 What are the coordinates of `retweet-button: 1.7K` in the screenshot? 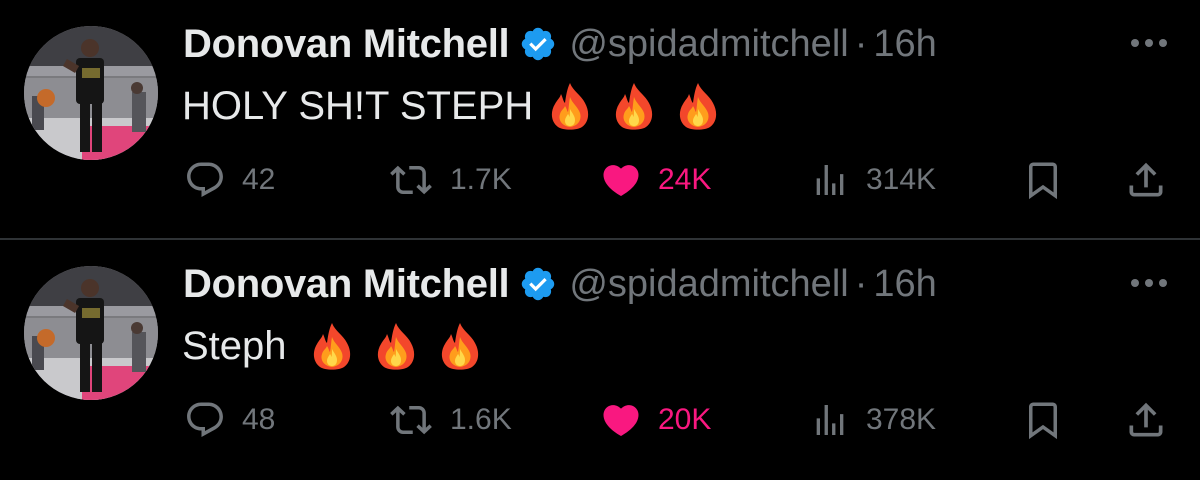 It's located at (450, 180).